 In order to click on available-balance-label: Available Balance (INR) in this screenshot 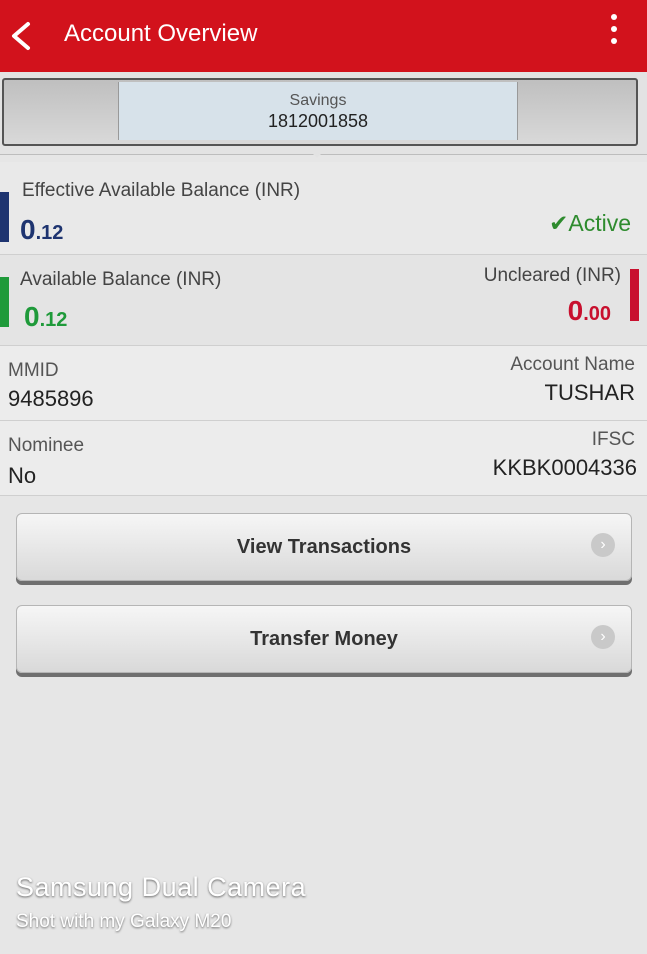, I will do `click(121, 279)`.